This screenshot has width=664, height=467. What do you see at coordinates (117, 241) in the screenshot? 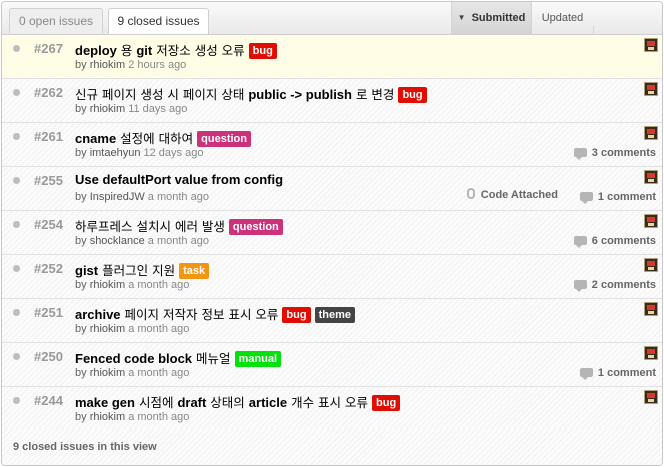
I see `issue-author-link: shocklance` at bounding box center [117, 241].